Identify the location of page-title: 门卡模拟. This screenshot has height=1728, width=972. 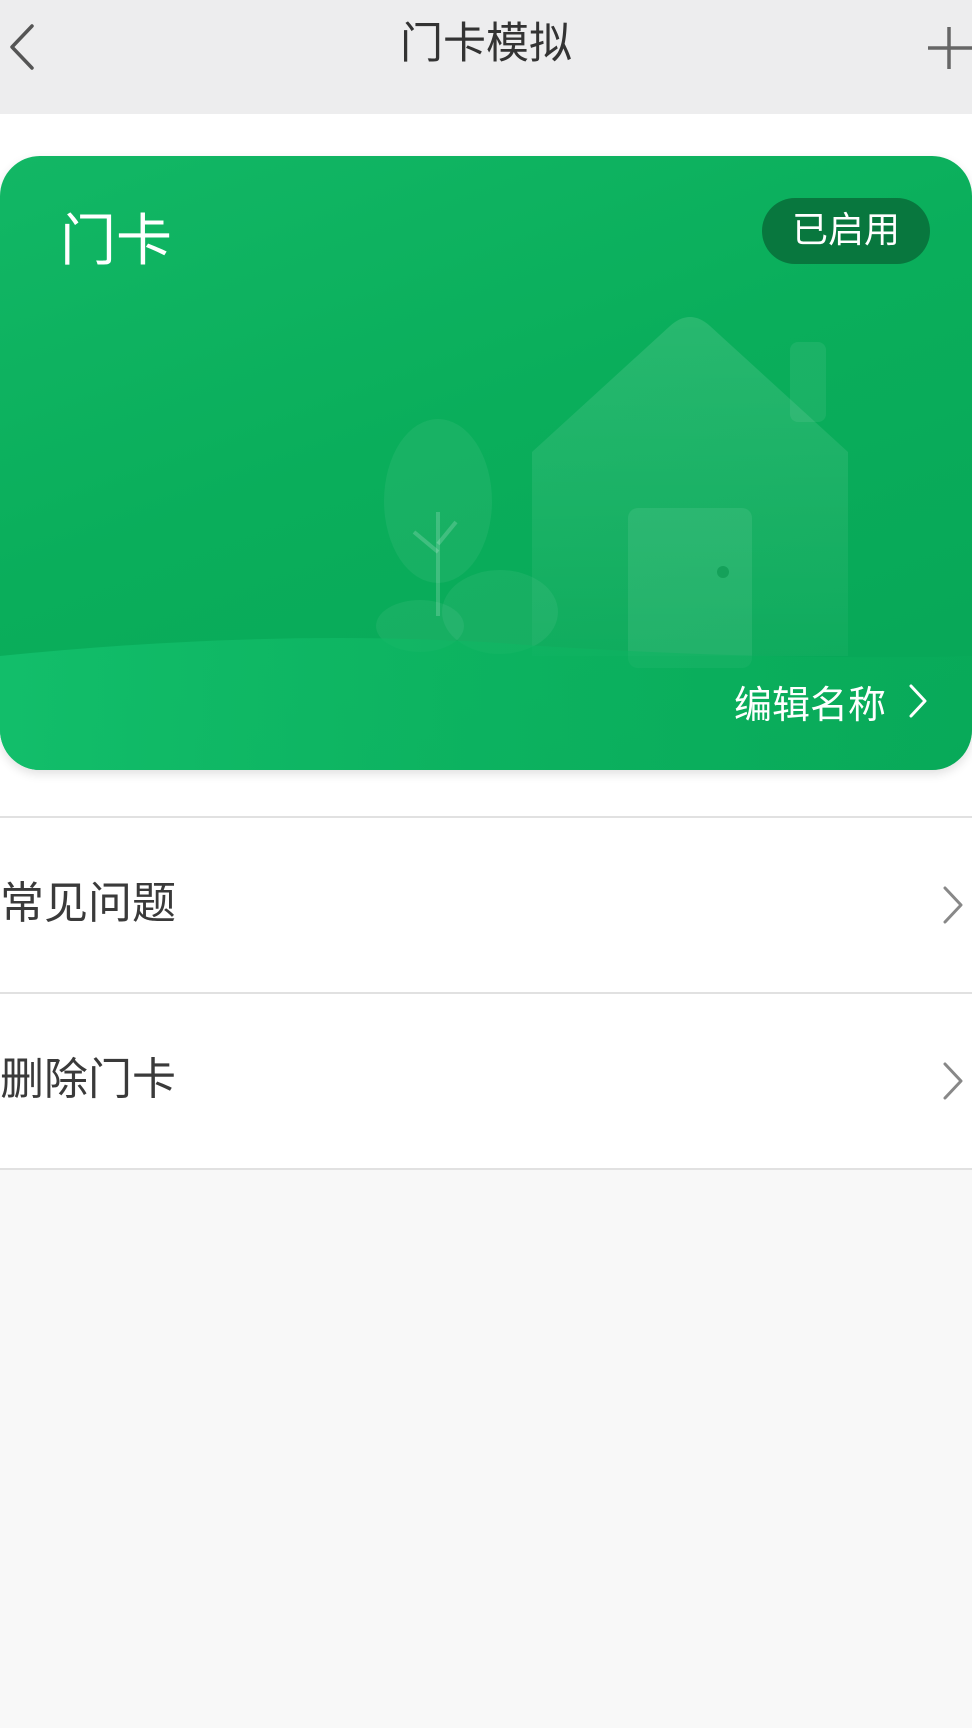
(486, 44).